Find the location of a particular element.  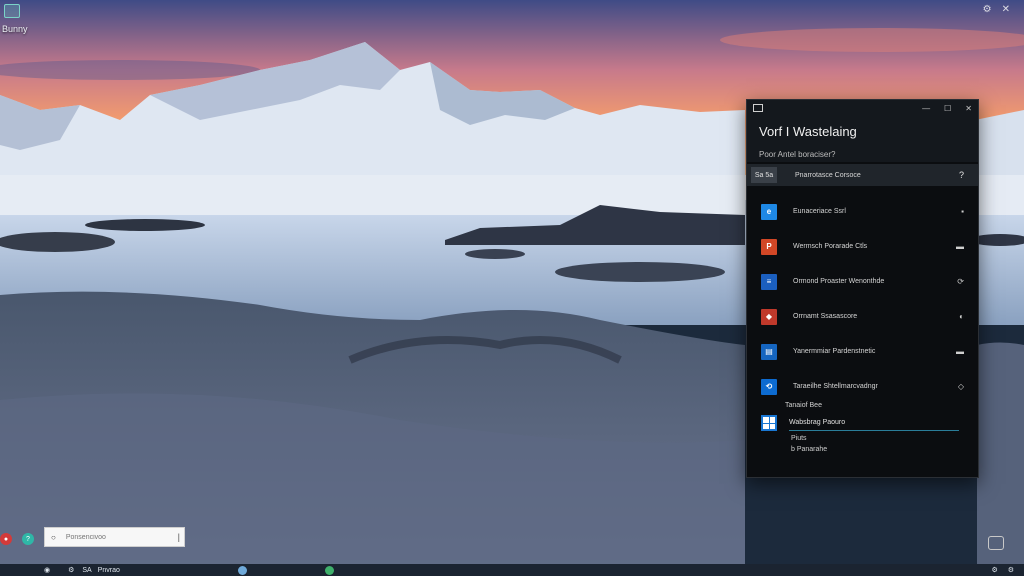

browser-icon is located at coordinates (329, 570).